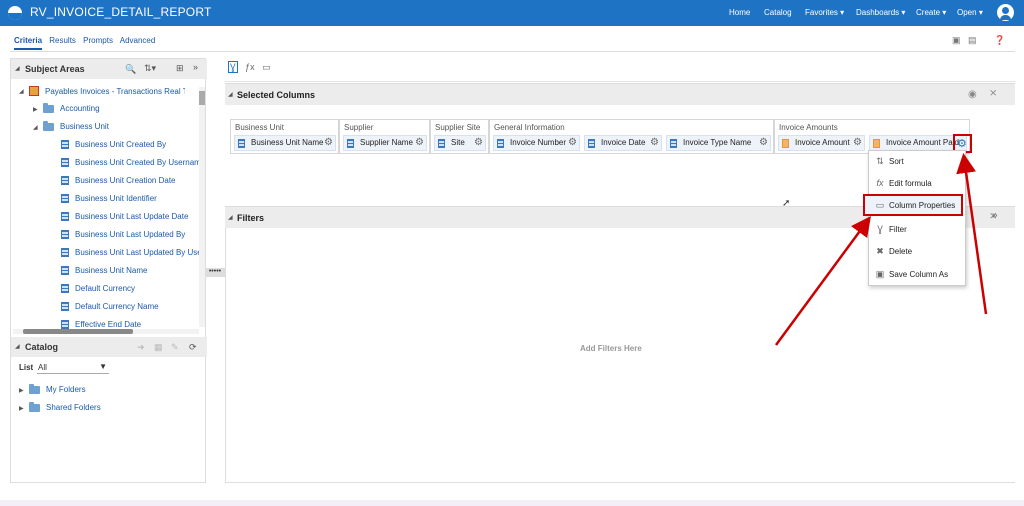  What do you see at coordinates (215, 272) in the screenshot?
I see `panel-splitter: •••••` at bounding box center [215, 272].